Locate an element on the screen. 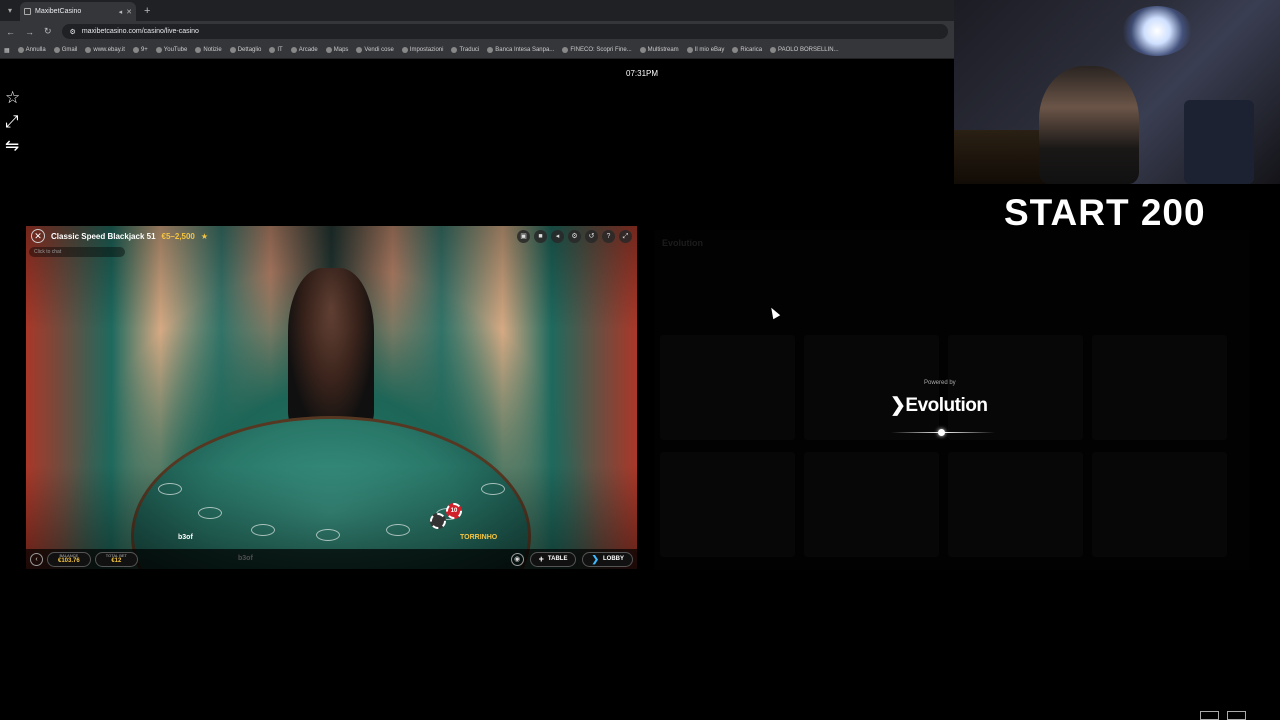 This screenshot has width=1280, height=720. browser-tab-bar: ▾ MaxibetCasino ◂ ✕ + is located at coordinates (477, 10).